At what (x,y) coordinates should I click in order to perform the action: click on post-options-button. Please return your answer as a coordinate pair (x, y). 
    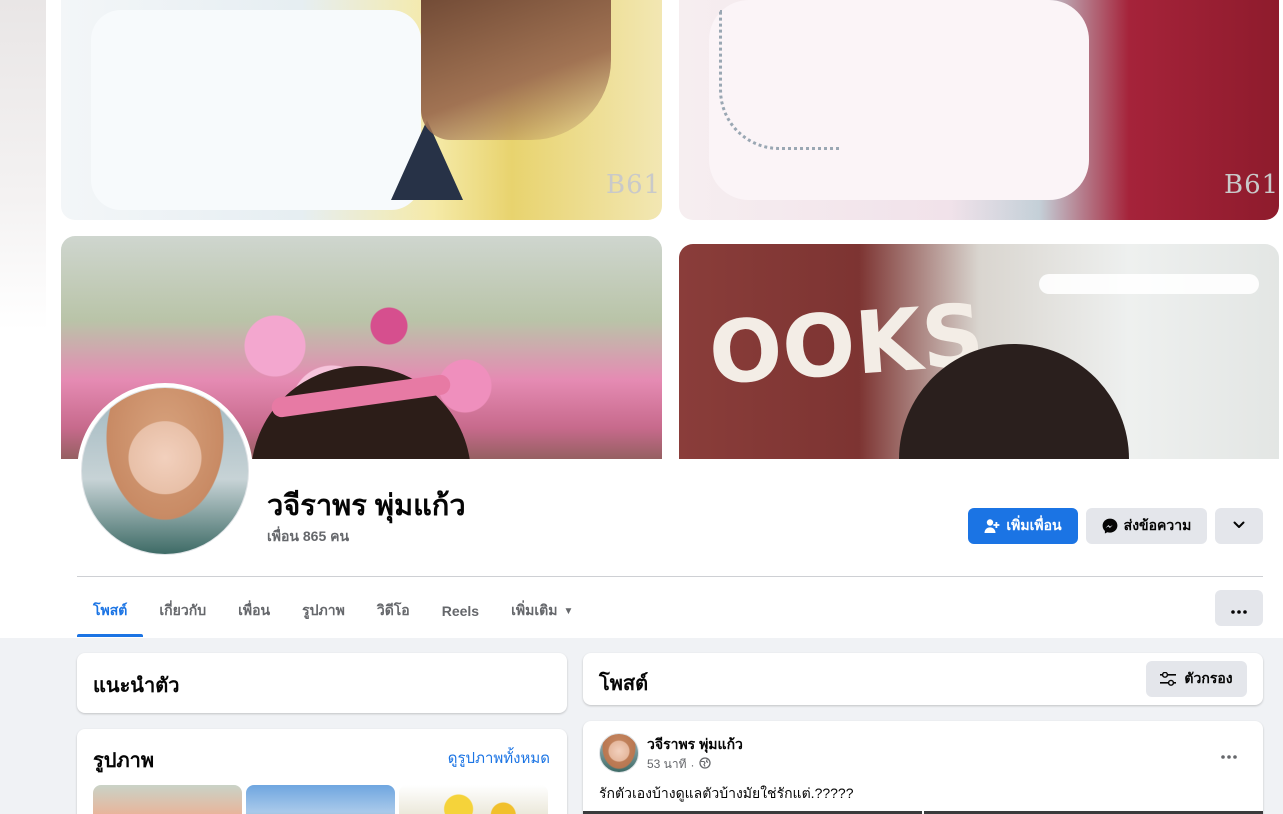
    Looking at the image, I should click on (1229, 753).